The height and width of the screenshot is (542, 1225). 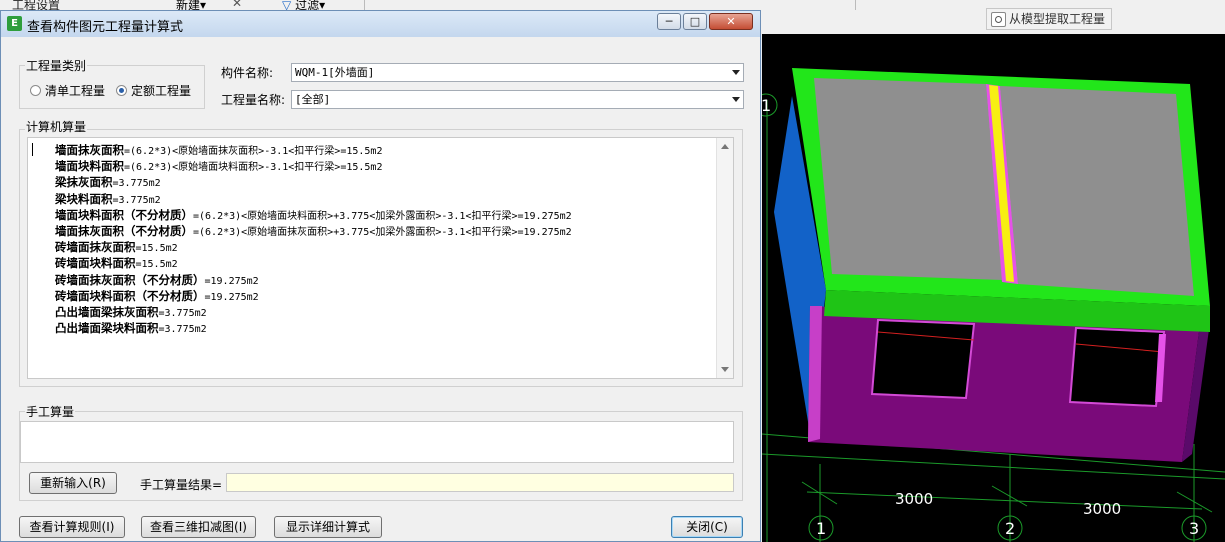 What do you see at coordinates (84, 198) in the screenshot?
I see `calc-line-name: 梁块料面积` at bounding box center [84, 198].